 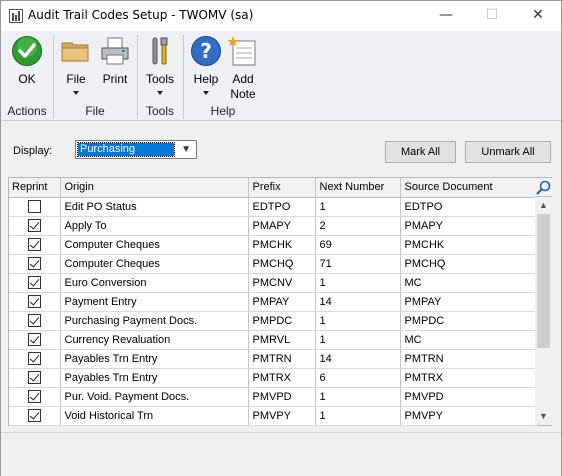 I want to click on table-row: Currency Revaluation PMRVL 1 MC, so click(x=273, y=340).